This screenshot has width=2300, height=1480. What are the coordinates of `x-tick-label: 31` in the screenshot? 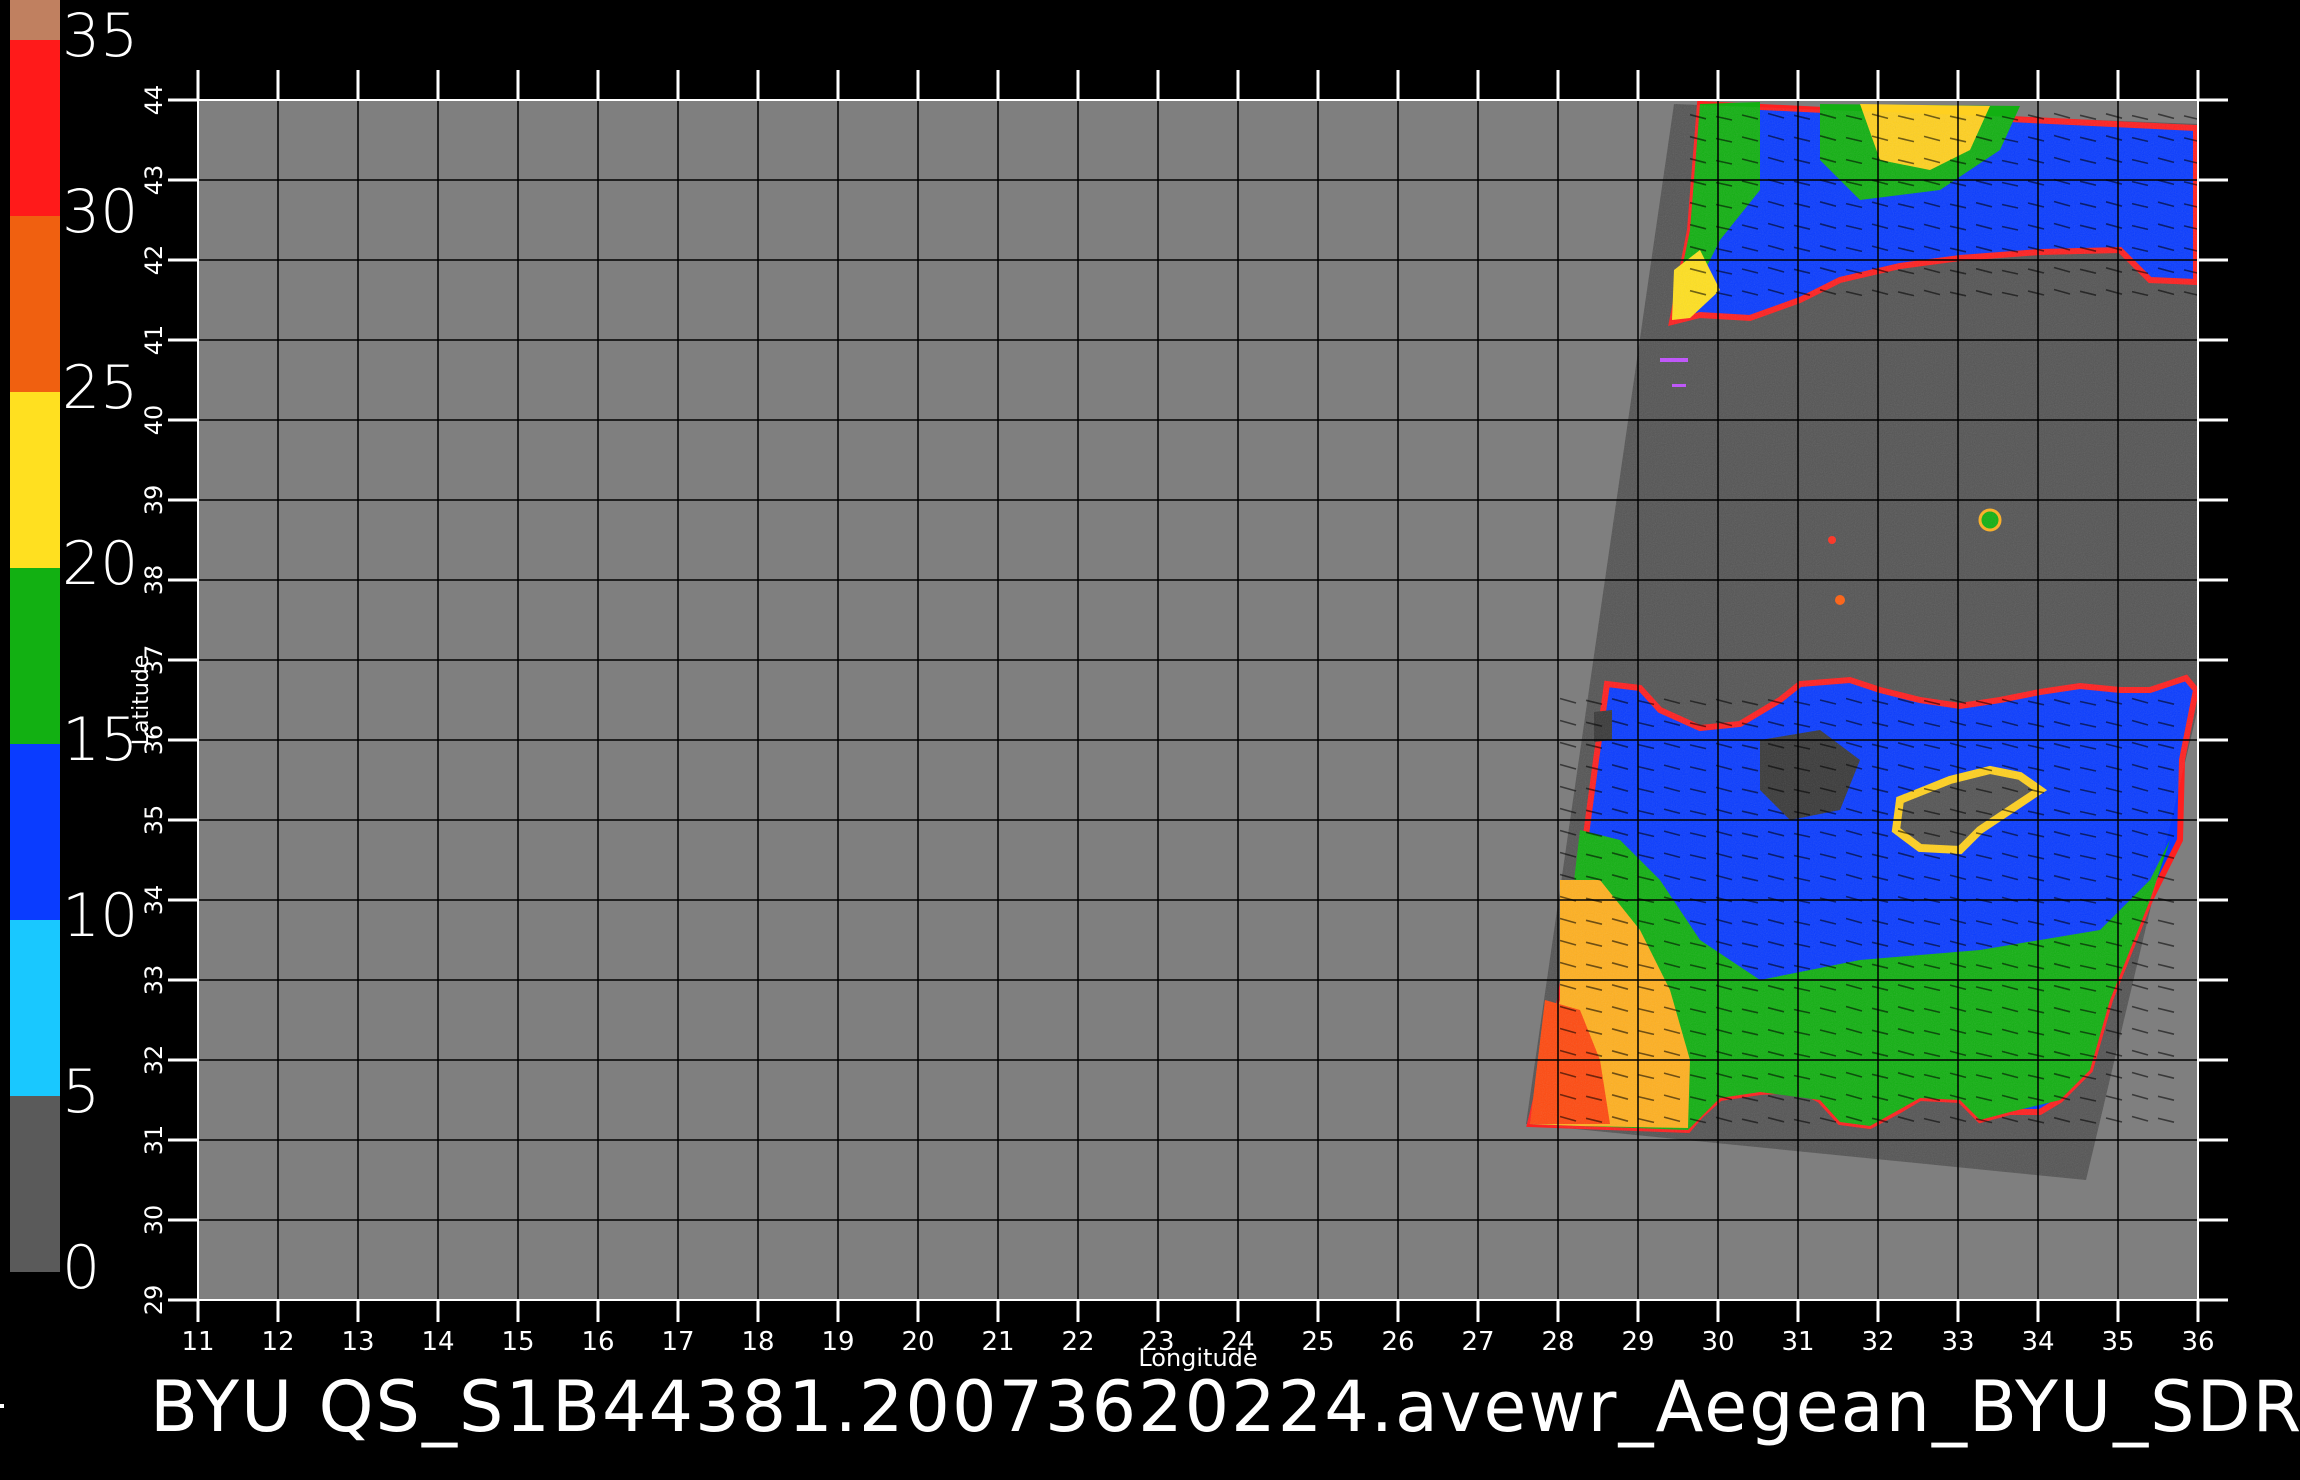 It's located at (1797, 1342).